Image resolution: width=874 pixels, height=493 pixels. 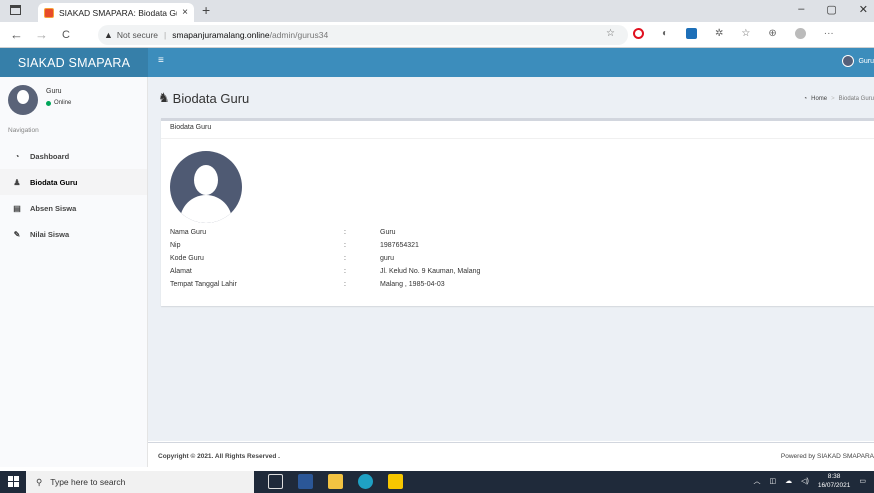 I want to click on task-view-icon, so click(x=275, y=481).